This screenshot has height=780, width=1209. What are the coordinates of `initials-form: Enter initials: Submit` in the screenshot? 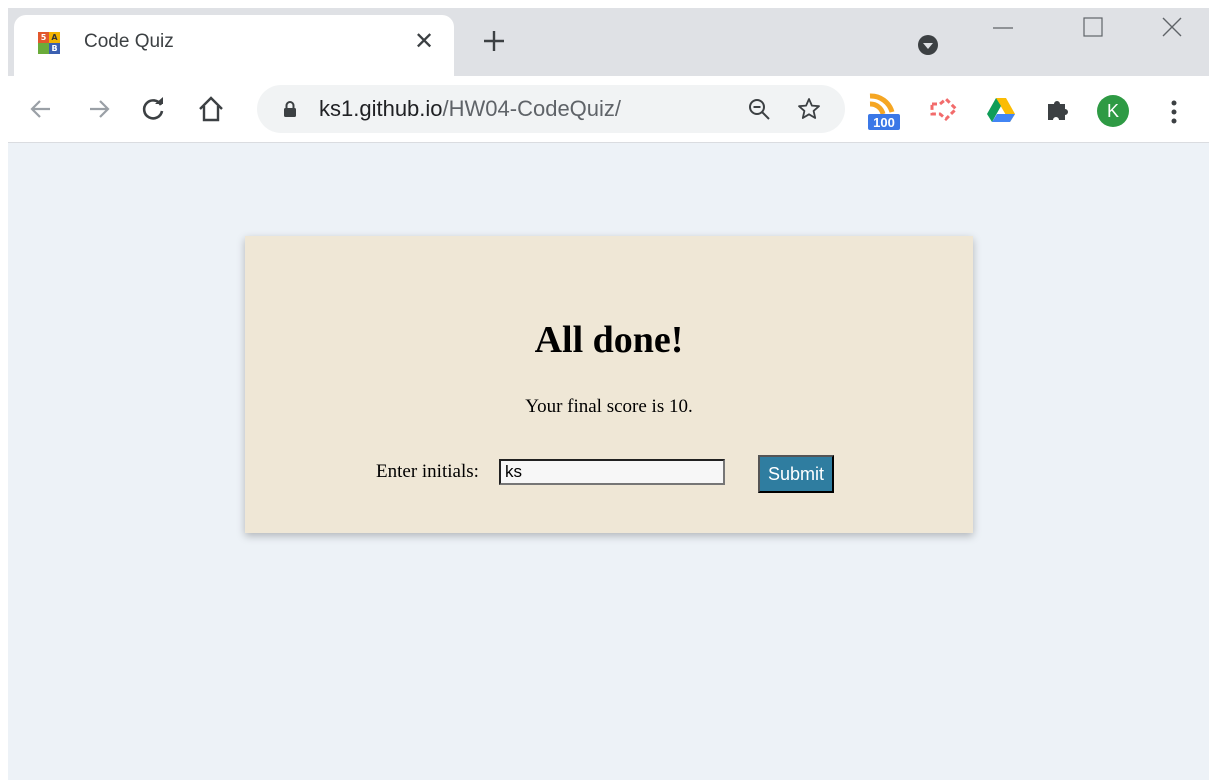 It's located at (626, 474).